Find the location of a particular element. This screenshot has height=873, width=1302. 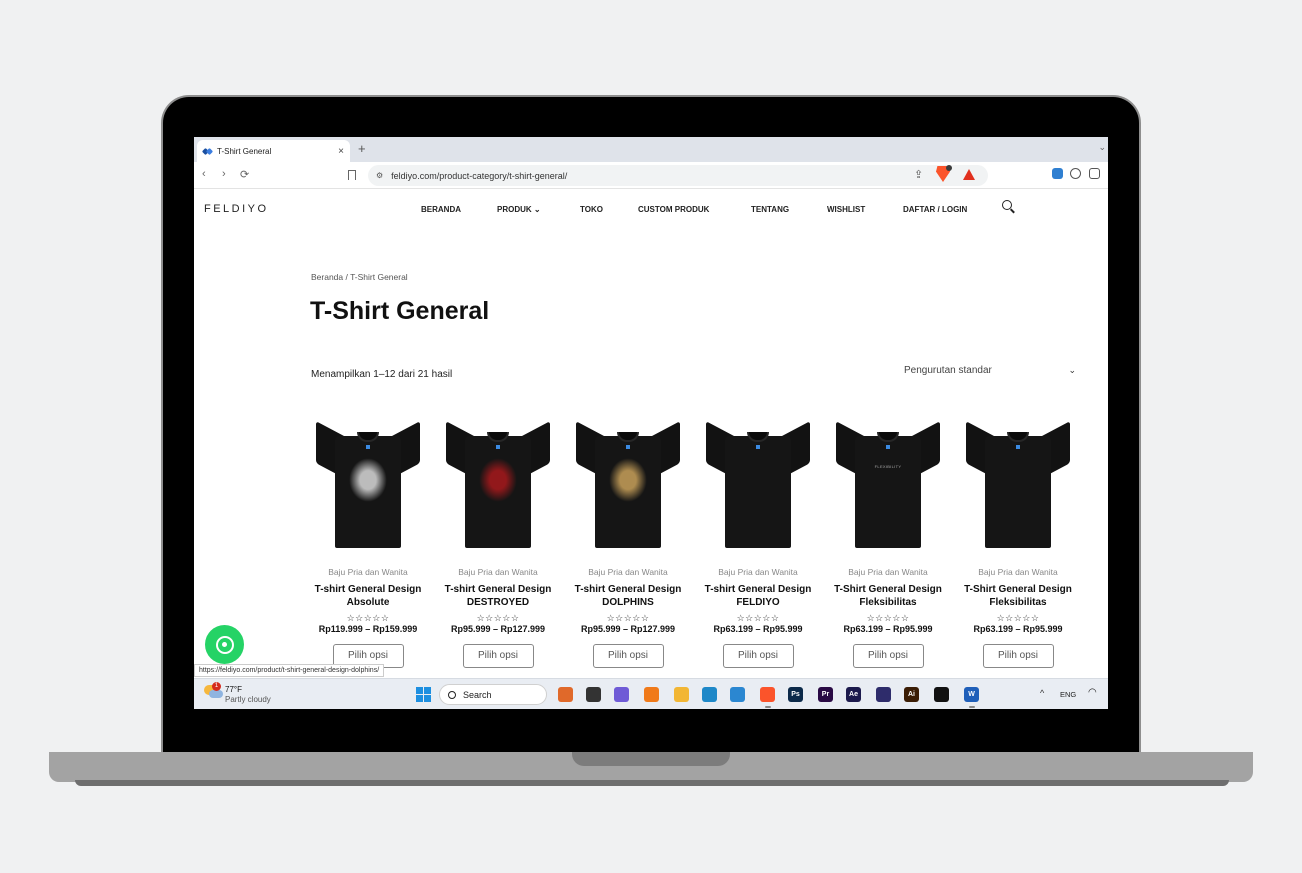

wifi-icon: ◠ is located at coordinates (1092, 692).